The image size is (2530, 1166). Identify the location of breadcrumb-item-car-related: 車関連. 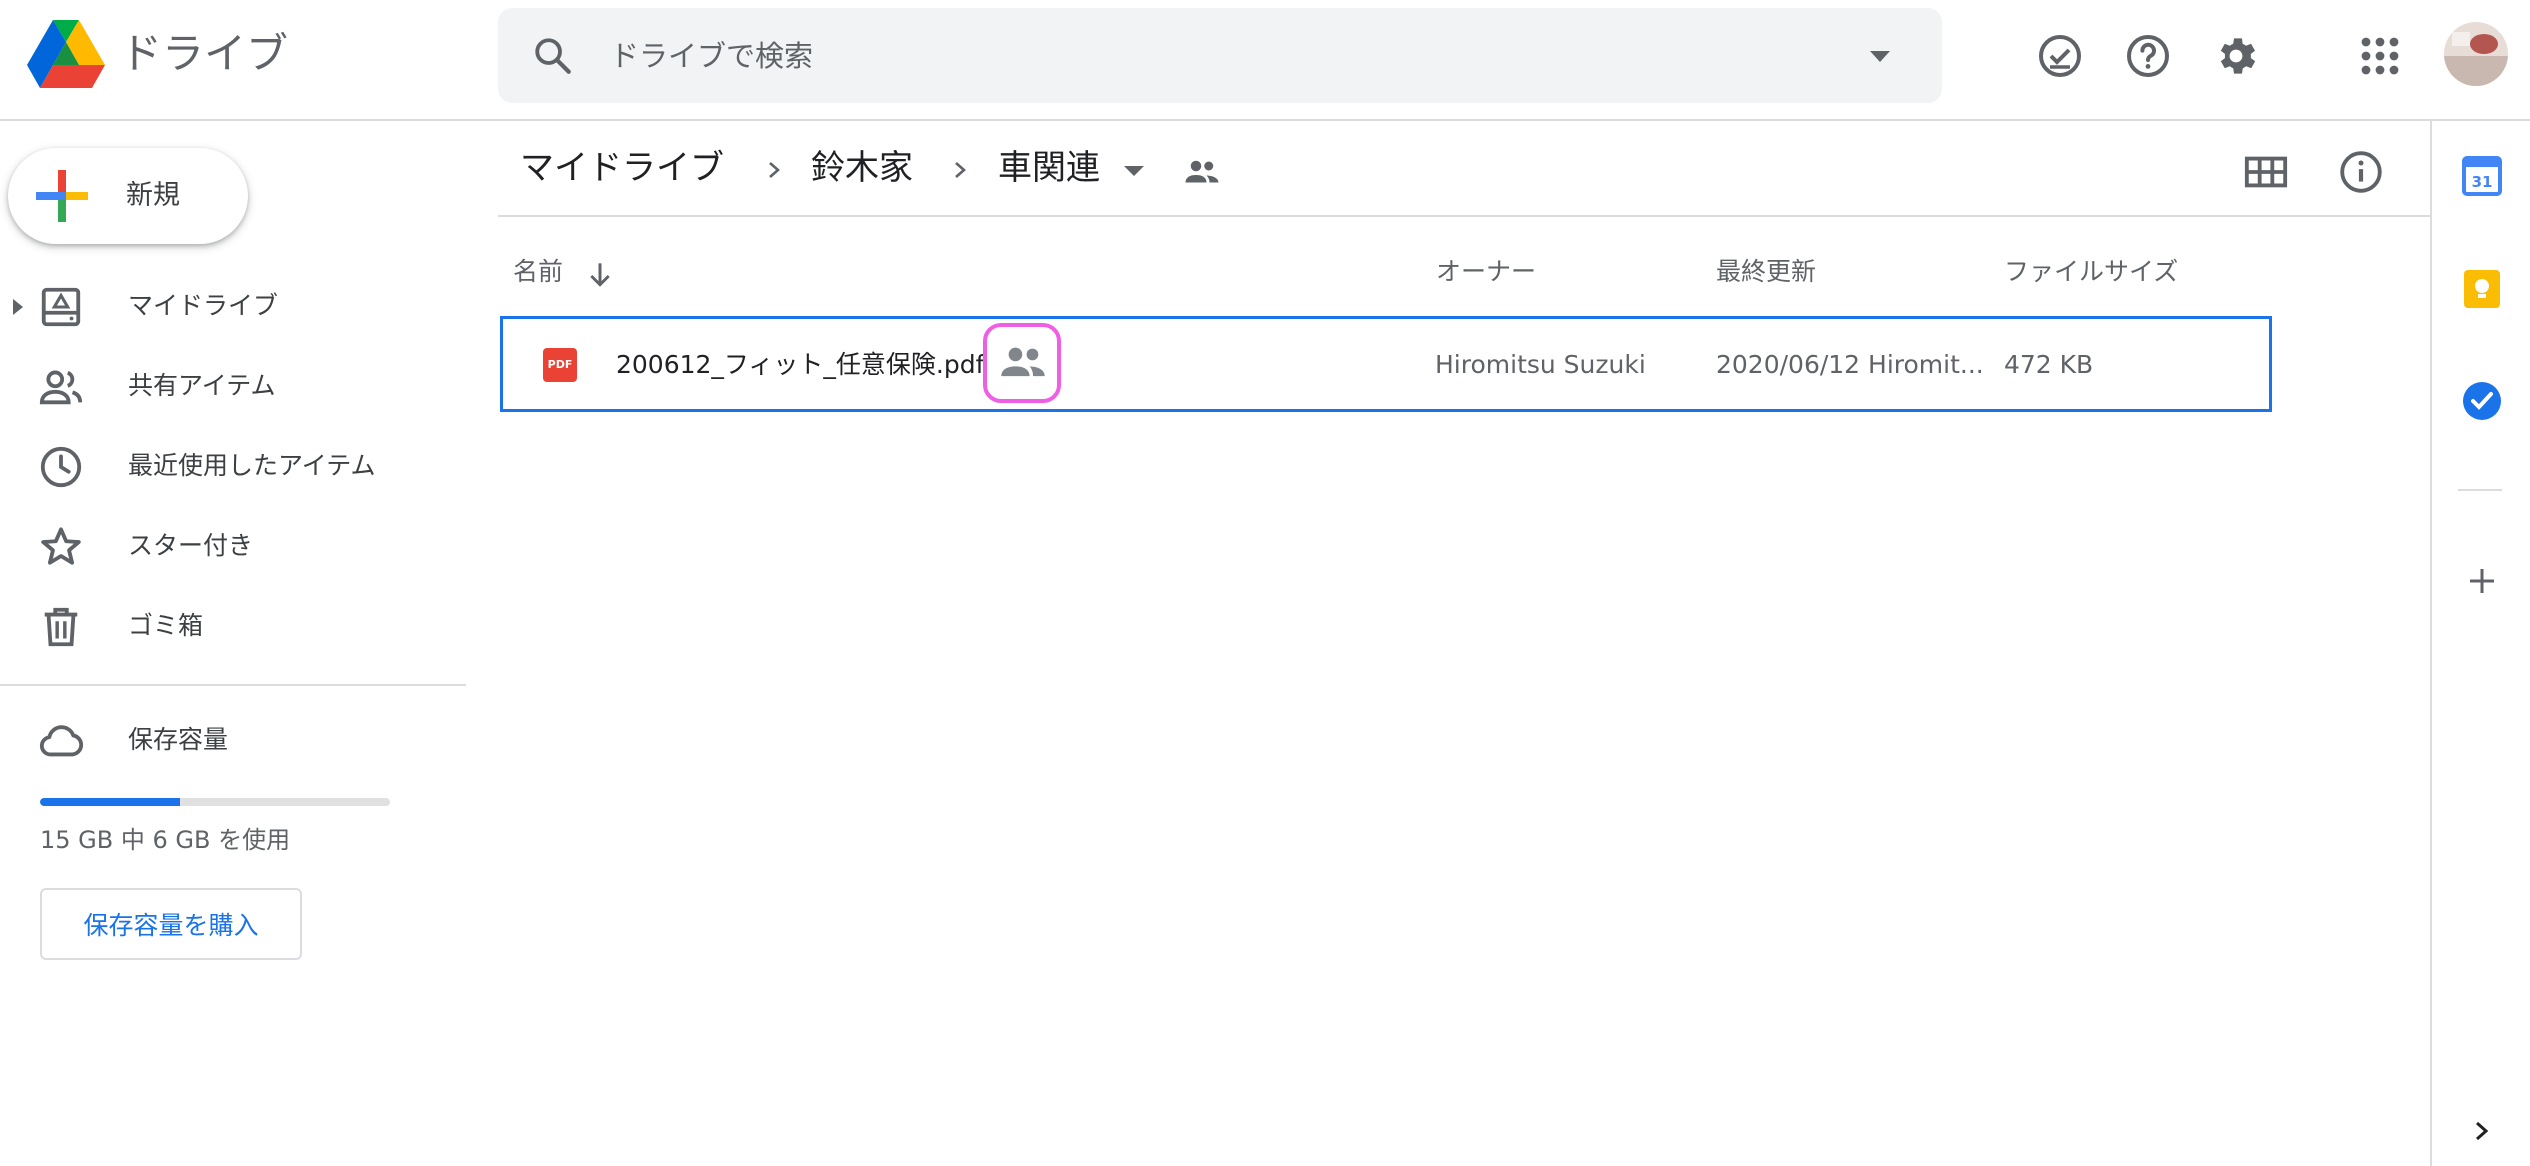
(1049, 168).